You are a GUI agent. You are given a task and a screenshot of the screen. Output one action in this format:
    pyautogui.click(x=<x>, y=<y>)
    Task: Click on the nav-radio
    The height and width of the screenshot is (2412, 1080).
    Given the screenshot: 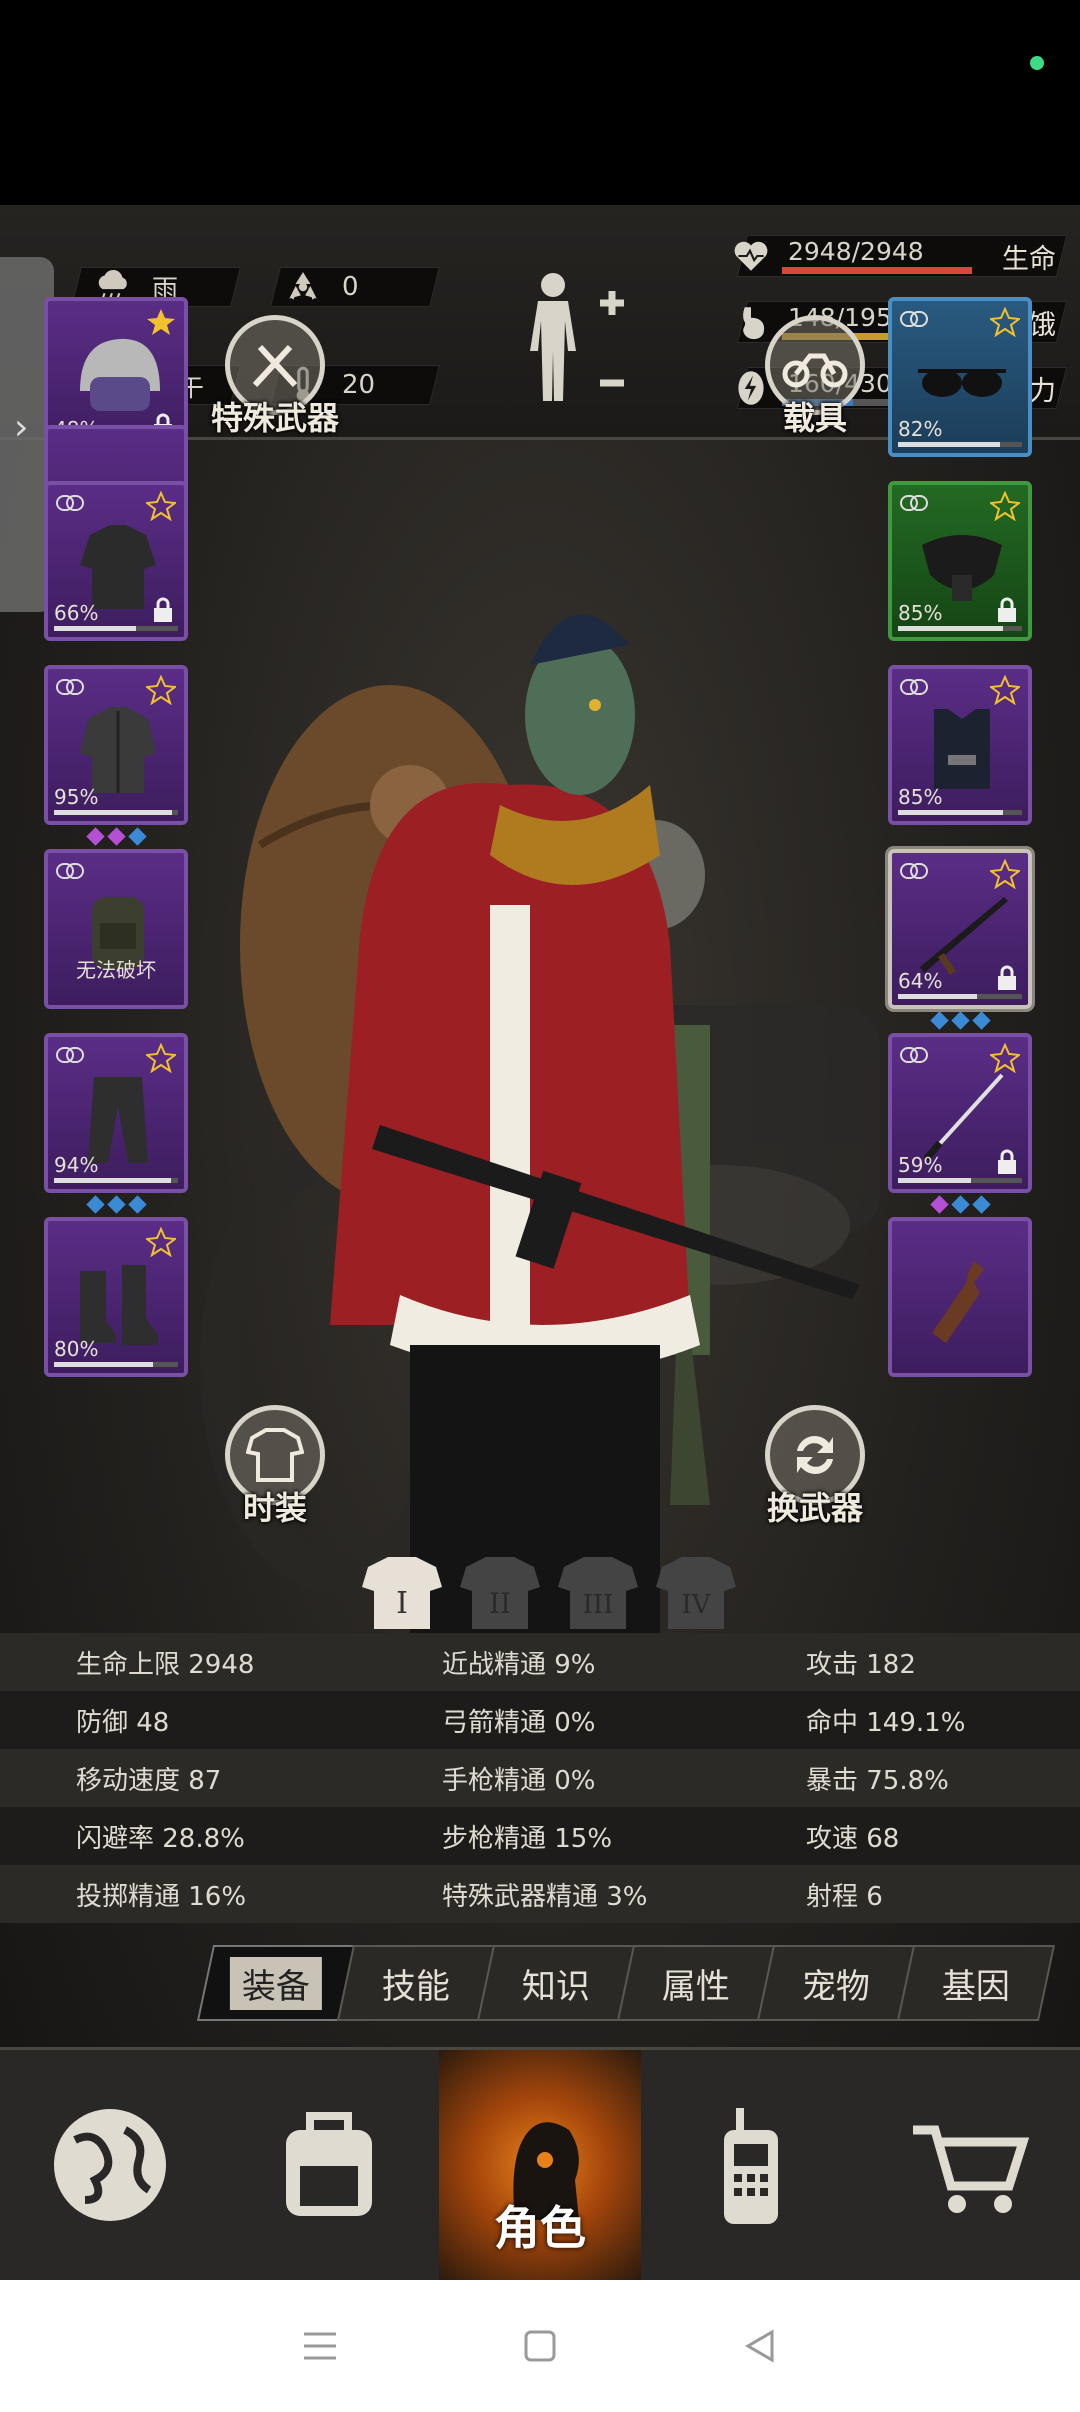 What is the action you would take?
    pyautogui.click(x=751, y=2165)
    